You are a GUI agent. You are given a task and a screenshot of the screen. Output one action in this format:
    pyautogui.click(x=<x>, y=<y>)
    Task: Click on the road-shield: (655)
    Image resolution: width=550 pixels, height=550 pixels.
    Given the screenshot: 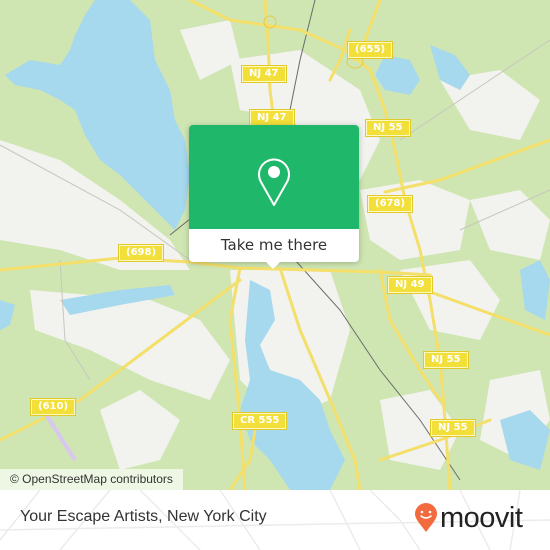 What is the action you would take?
    pyautogui.click(x=370, y=50)
    